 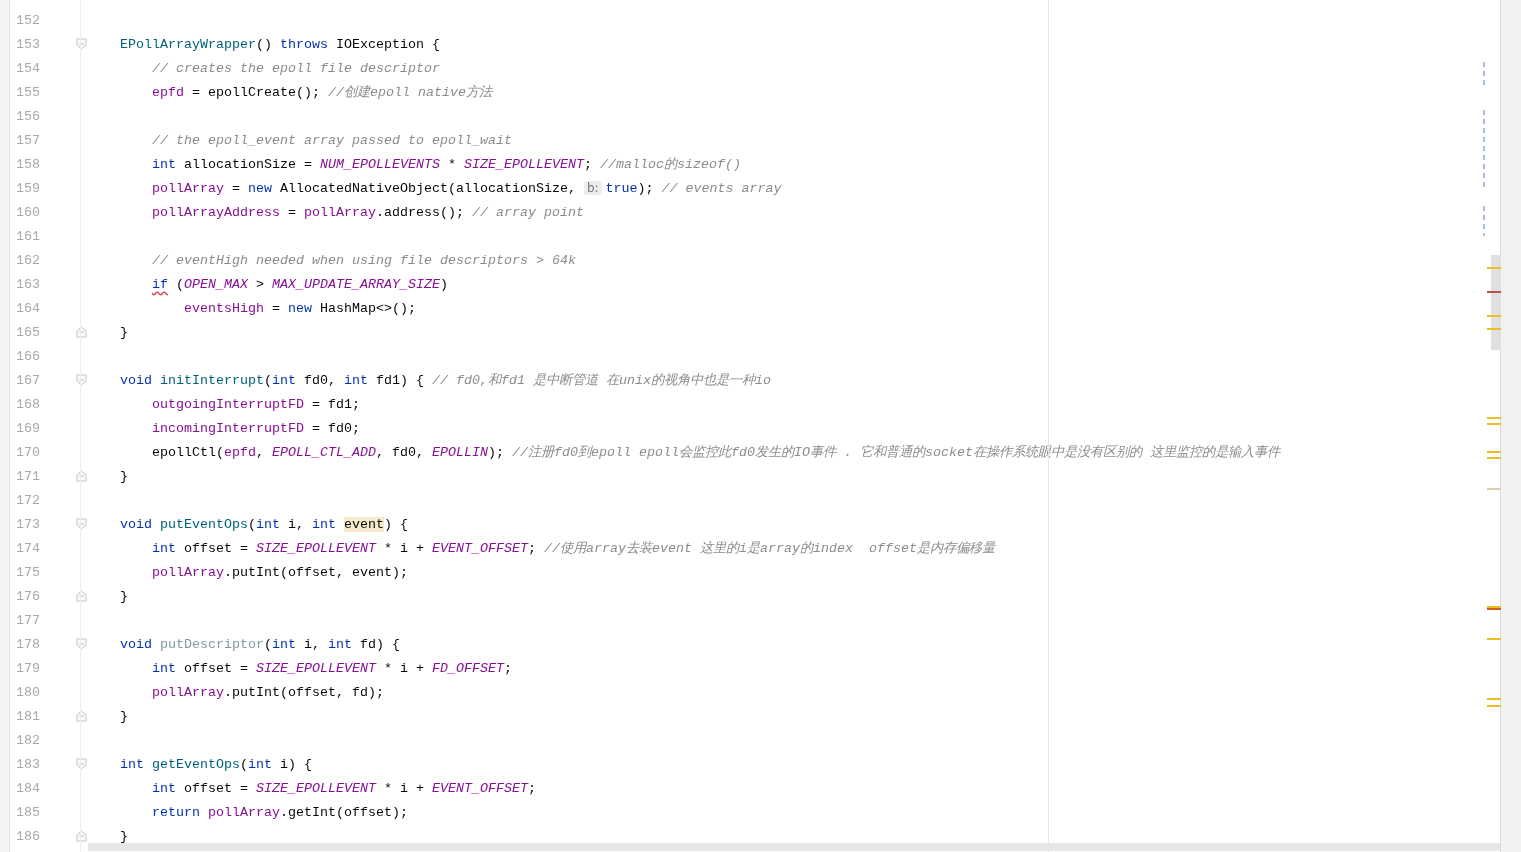 I want to click on code-line: pollArrayAddress = pollArray.address(); // array point, so click(x=368, y=212).